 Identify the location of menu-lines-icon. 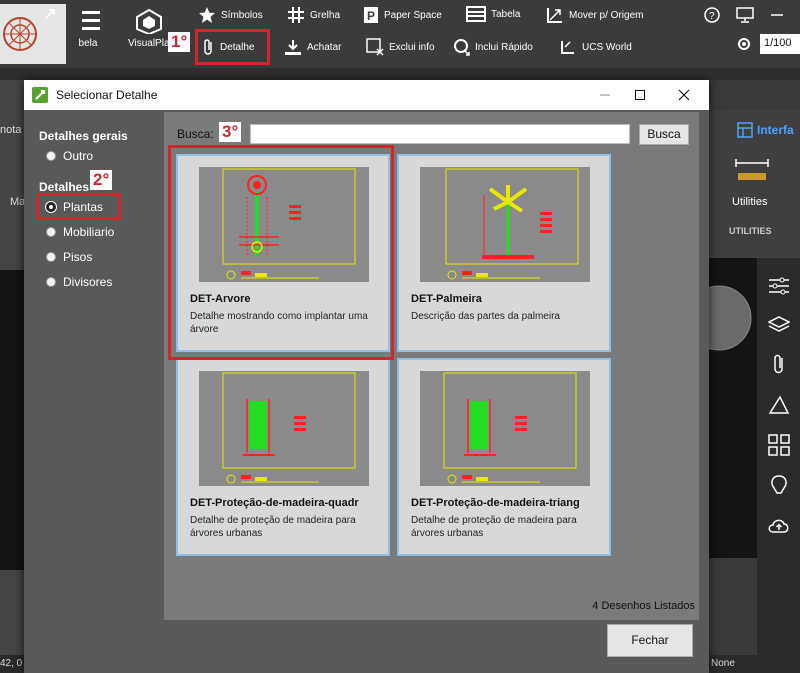
(91, 20).